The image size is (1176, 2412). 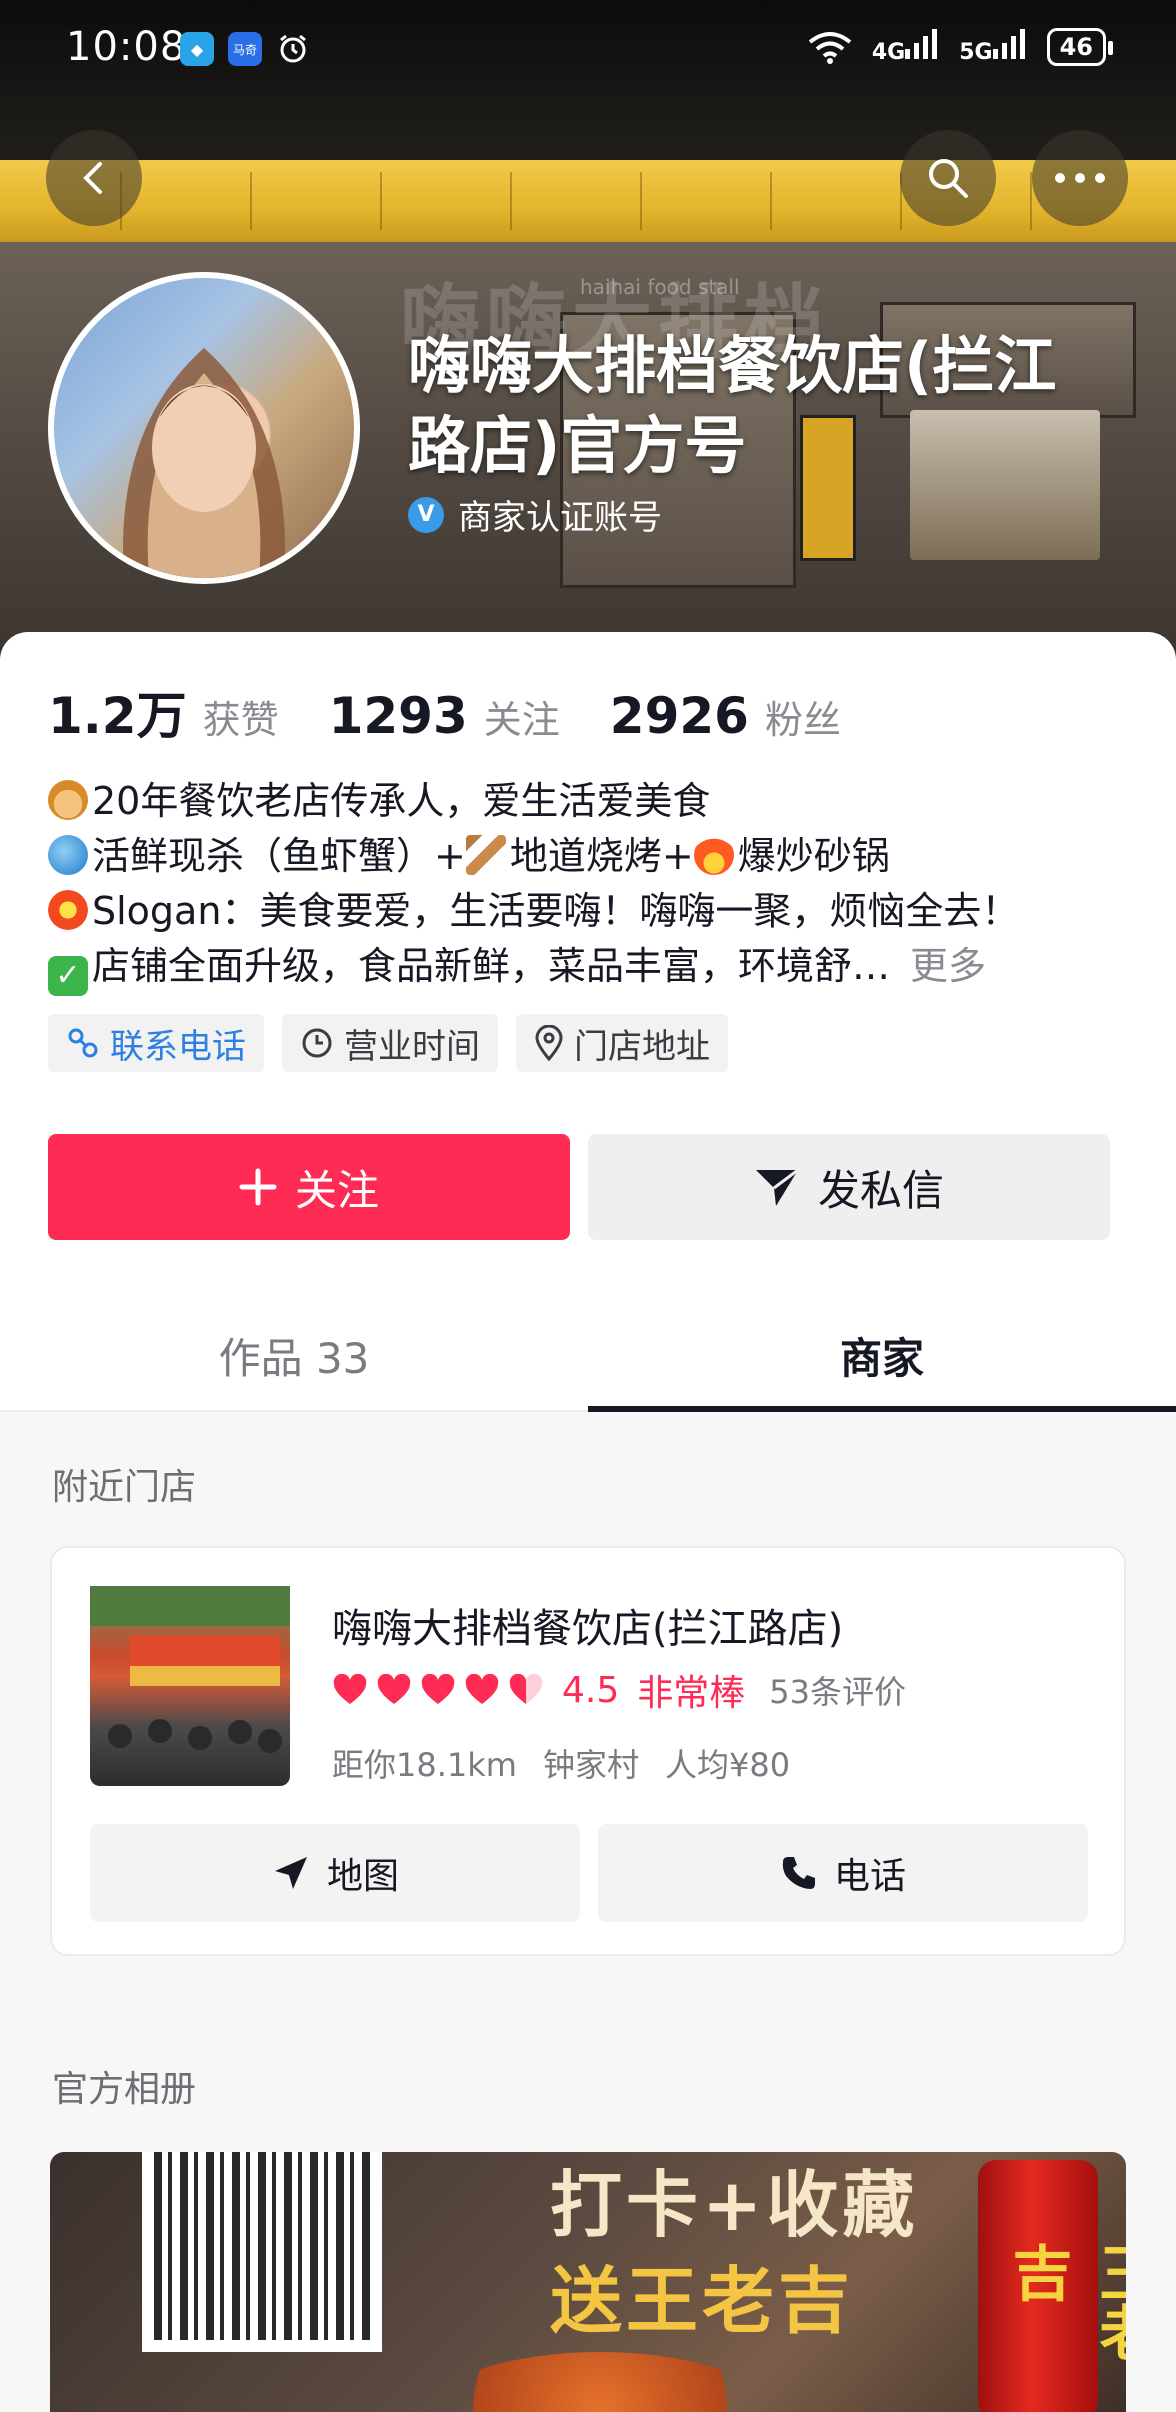 I want to click on follow-button: 关注, so click(x=309, y=1187).